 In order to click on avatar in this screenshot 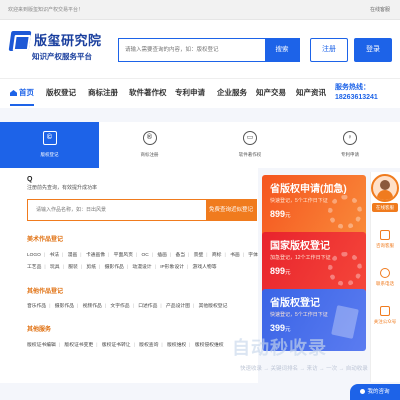, I will do `click(385, 188)`.